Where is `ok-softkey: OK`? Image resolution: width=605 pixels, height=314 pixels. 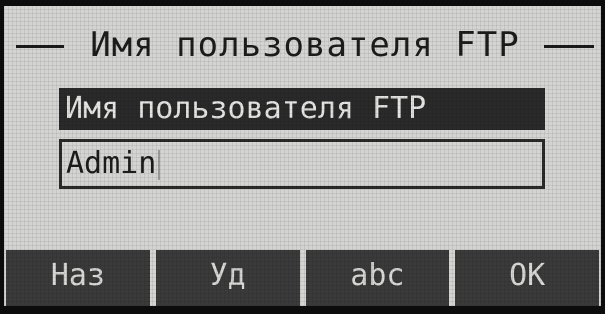 ok-softkey: OK is located at coordinates (527, 278).